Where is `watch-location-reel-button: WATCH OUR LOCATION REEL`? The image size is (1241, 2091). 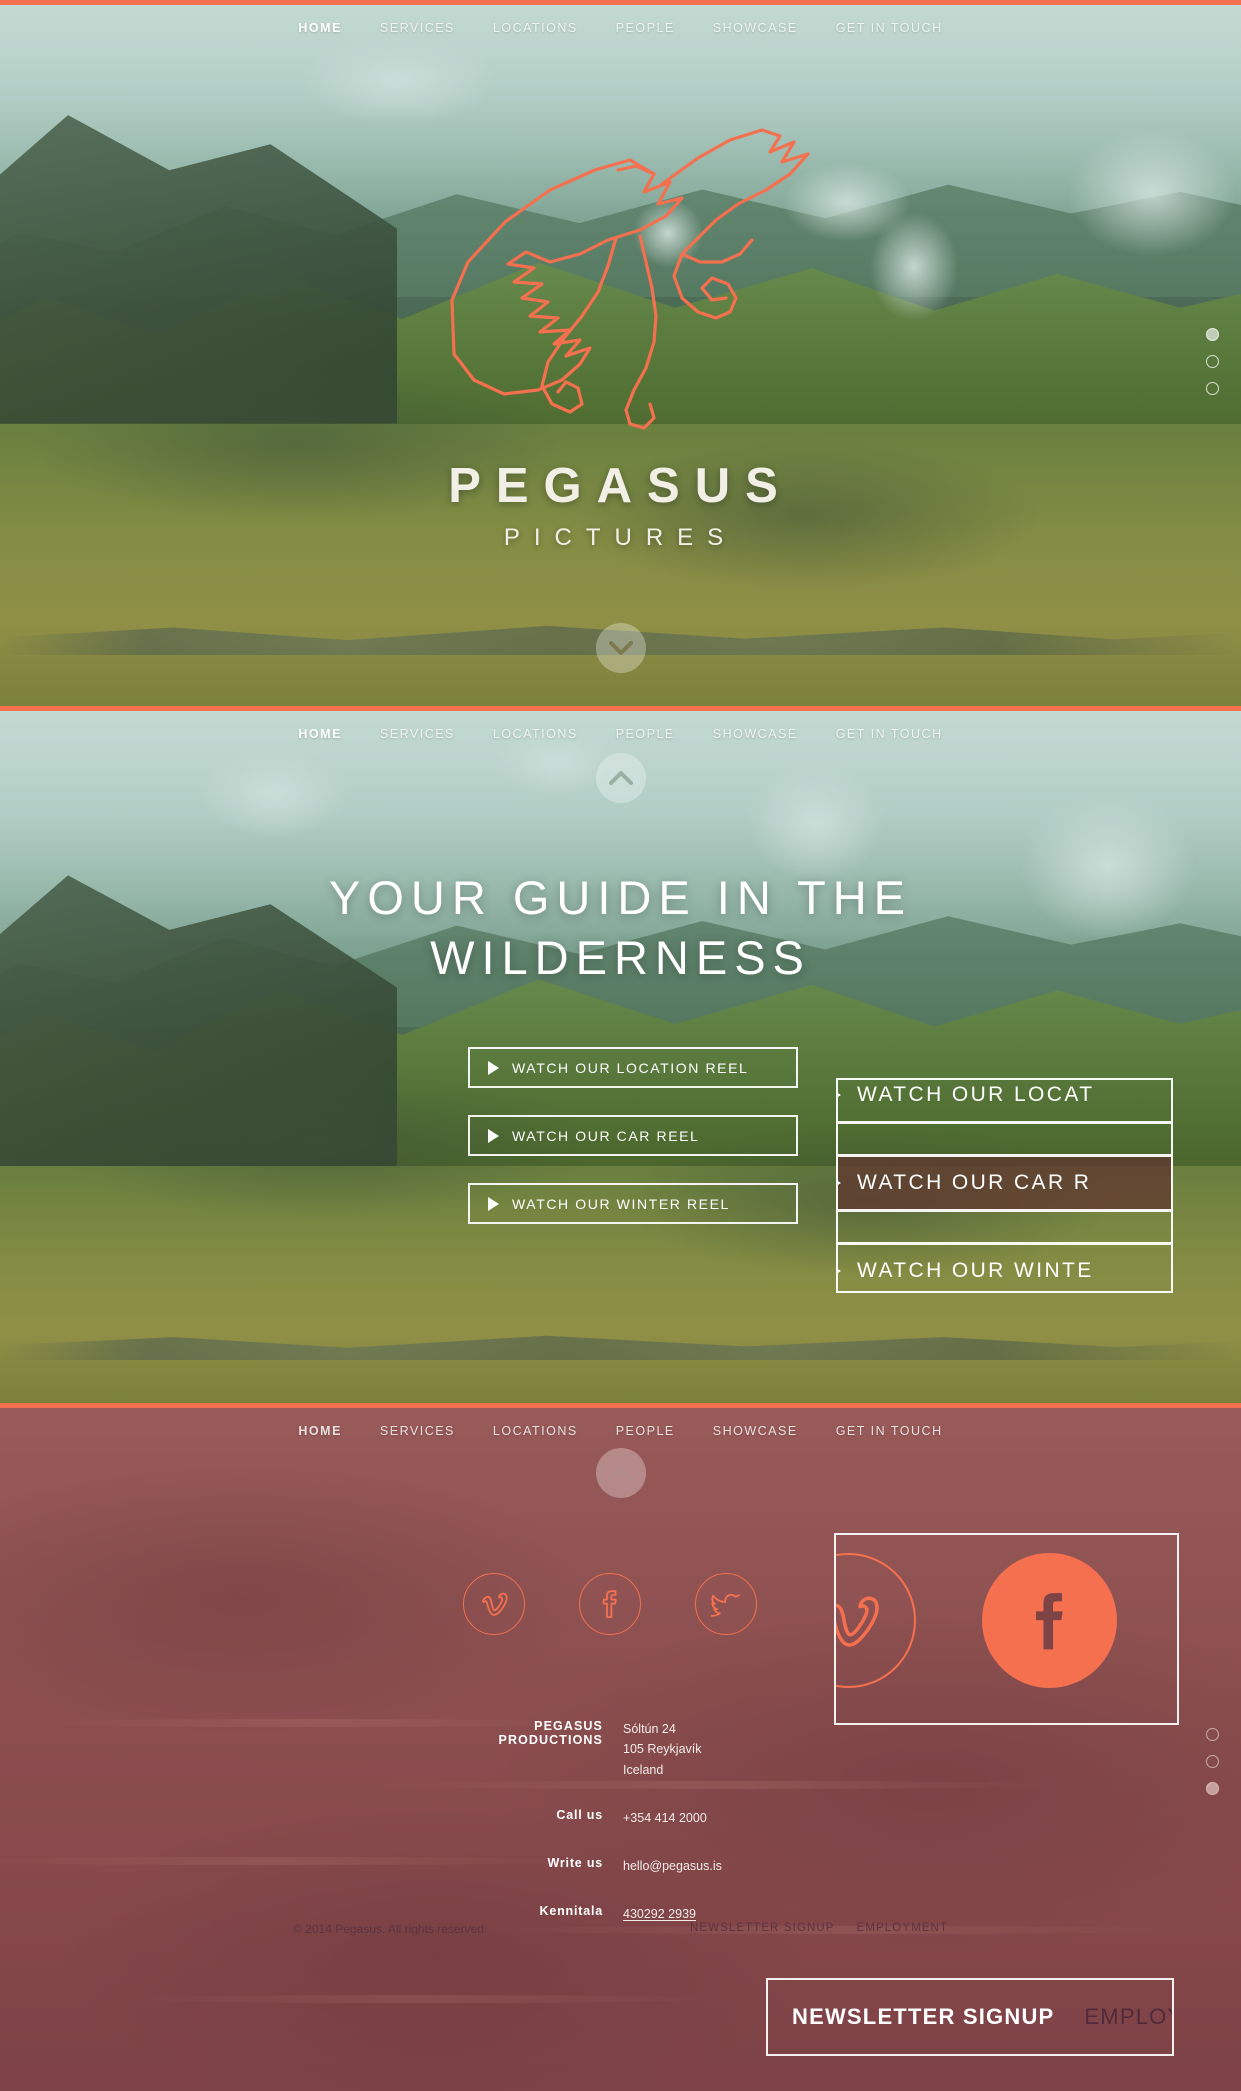
watch-location-reel-button: WATCH OUR LOCATION REEL is located at coordinates (633, 1067).